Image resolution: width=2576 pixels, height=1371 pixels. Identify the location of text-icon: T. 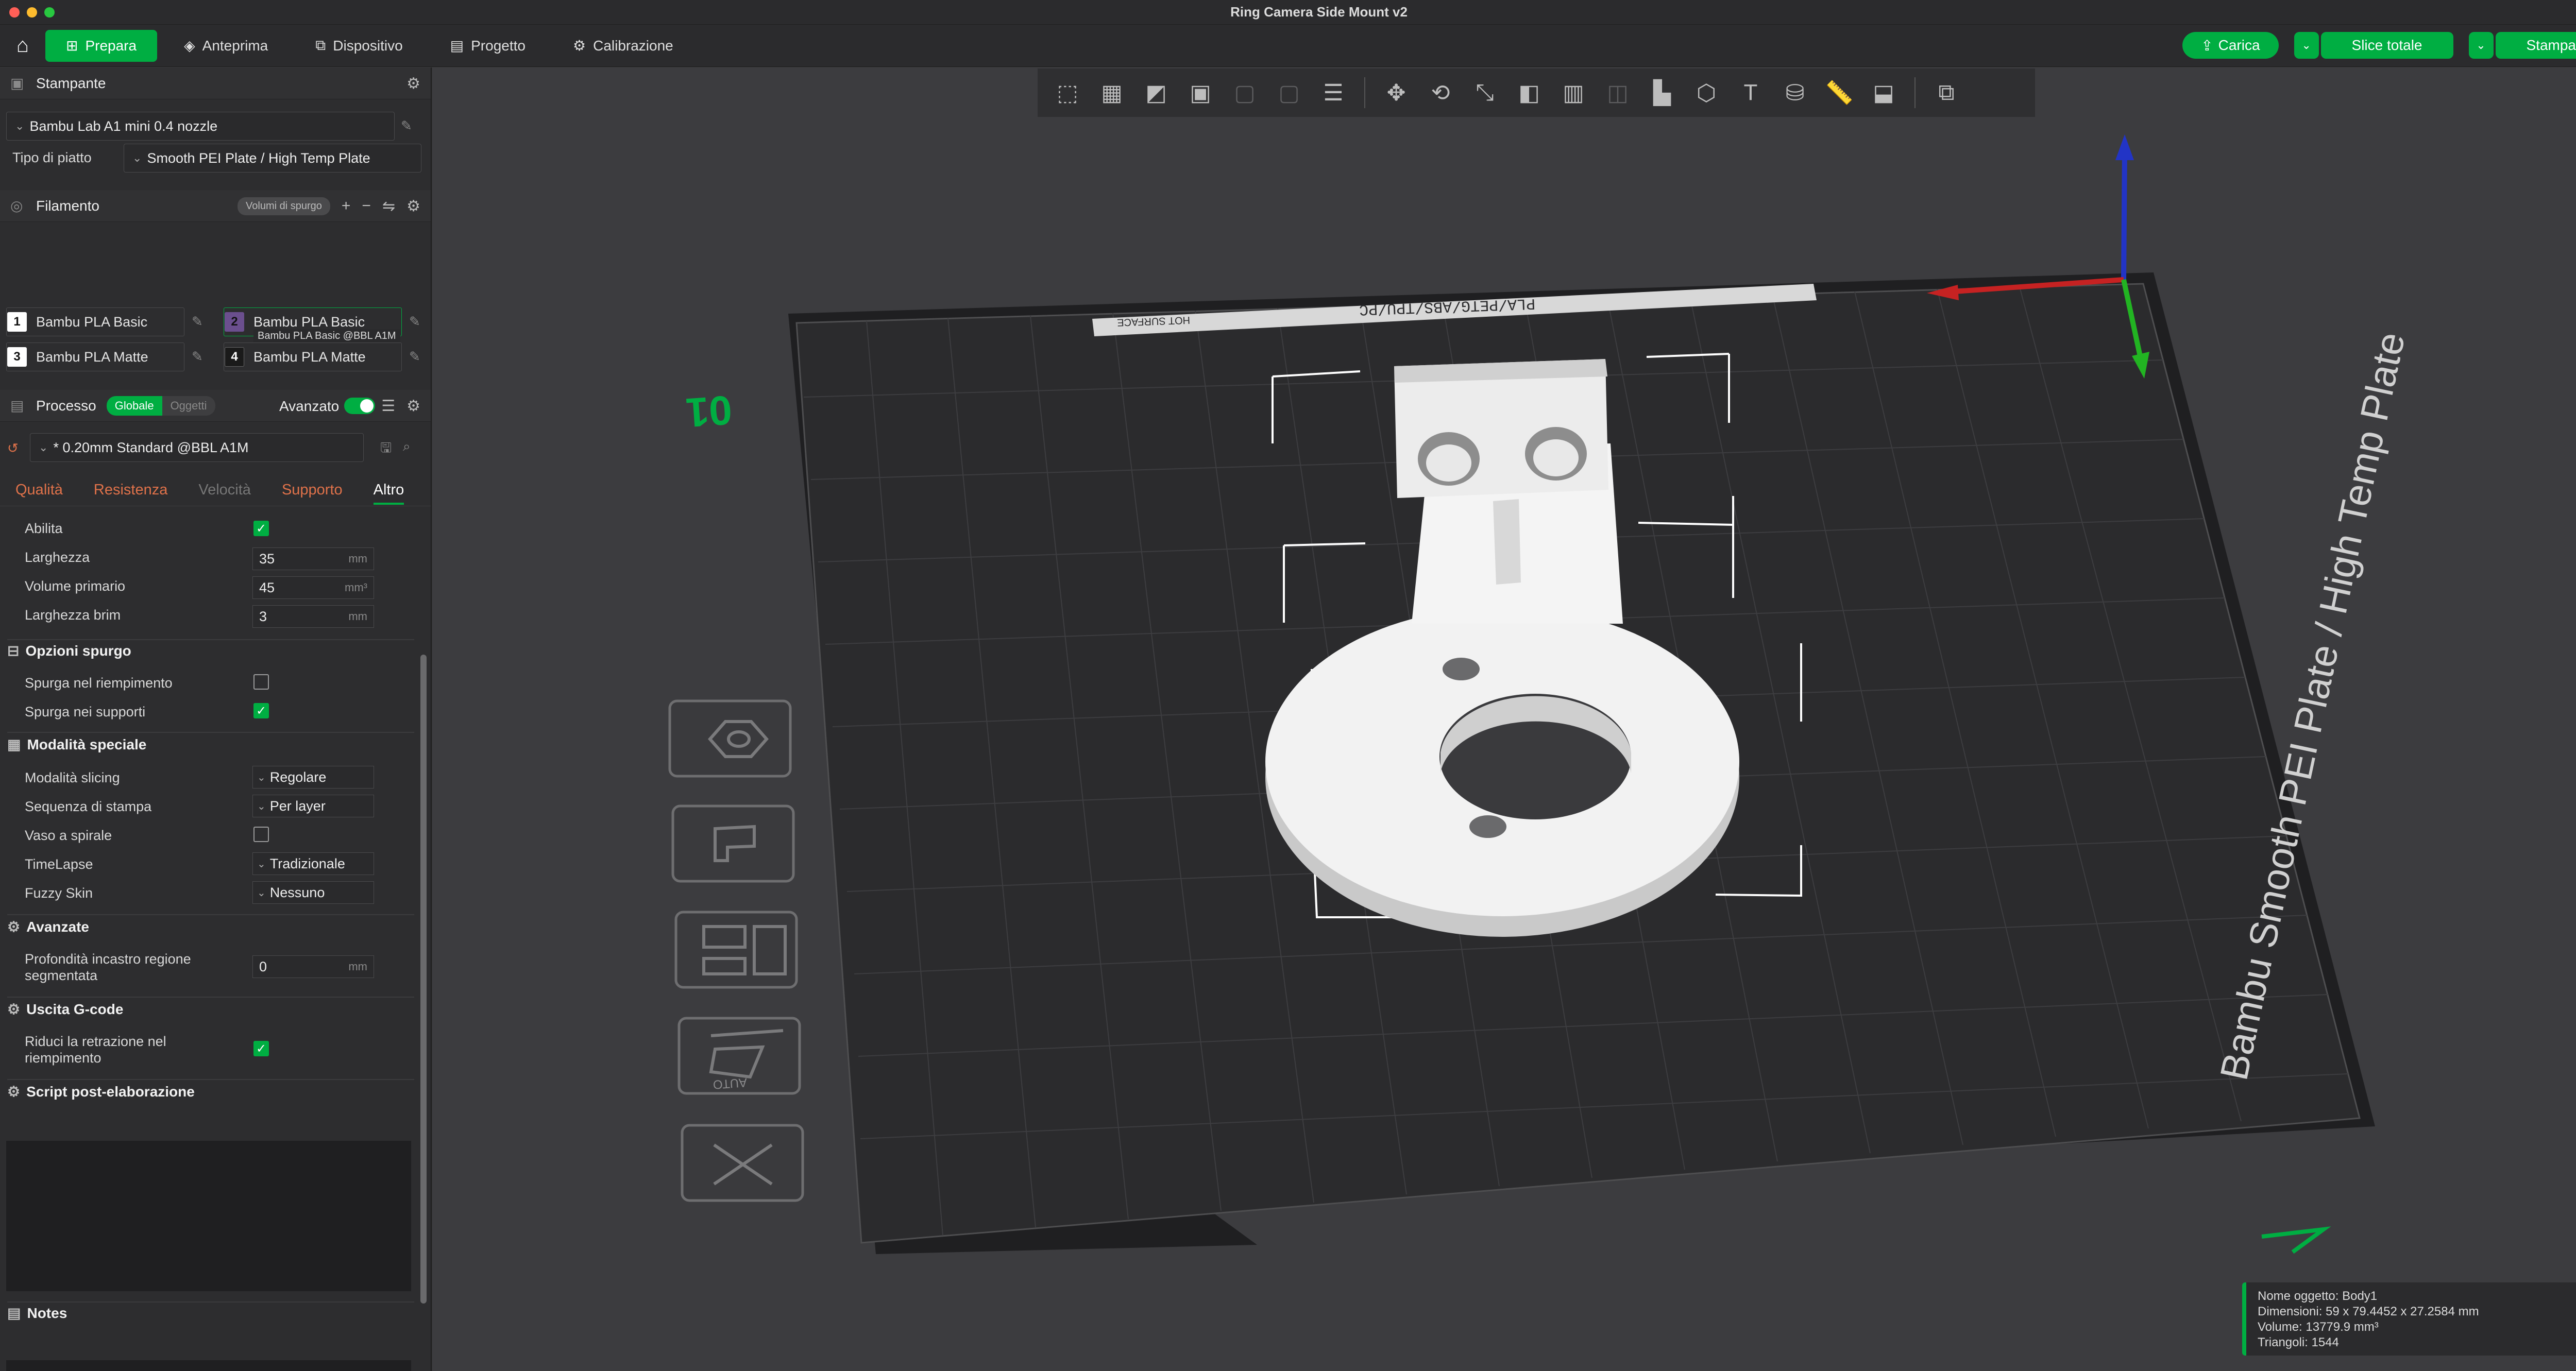
(1750, 92).